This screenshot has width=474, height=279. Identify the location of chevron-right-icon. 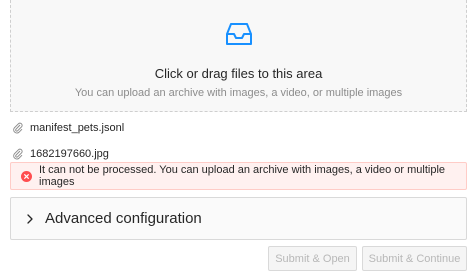
(30, 218).